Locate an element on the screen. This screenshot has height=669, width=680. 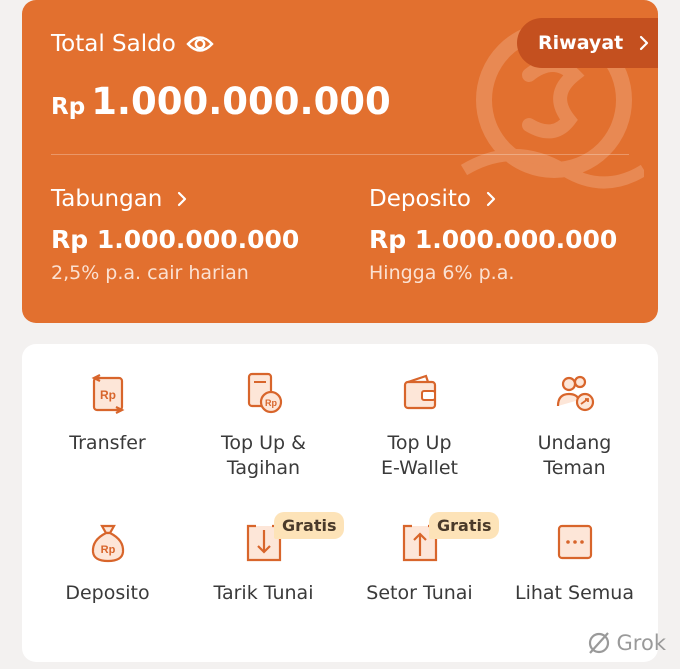
eye-icon is located at coordinates (200, 44).